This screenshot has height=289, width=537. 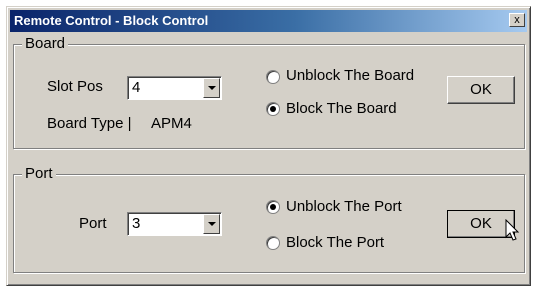 What do you see at coordinates (344, 207) in the screenshot?
I see `unblock-port-label: Unblock The Port` at bounding box center [344, 207].